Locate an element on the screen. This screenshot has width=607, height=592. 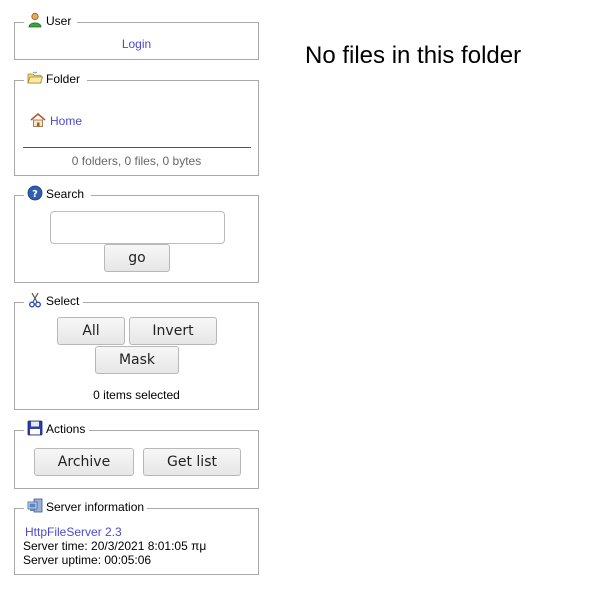
search-panel-legend: ? Search is located at coordinates (56, 192).